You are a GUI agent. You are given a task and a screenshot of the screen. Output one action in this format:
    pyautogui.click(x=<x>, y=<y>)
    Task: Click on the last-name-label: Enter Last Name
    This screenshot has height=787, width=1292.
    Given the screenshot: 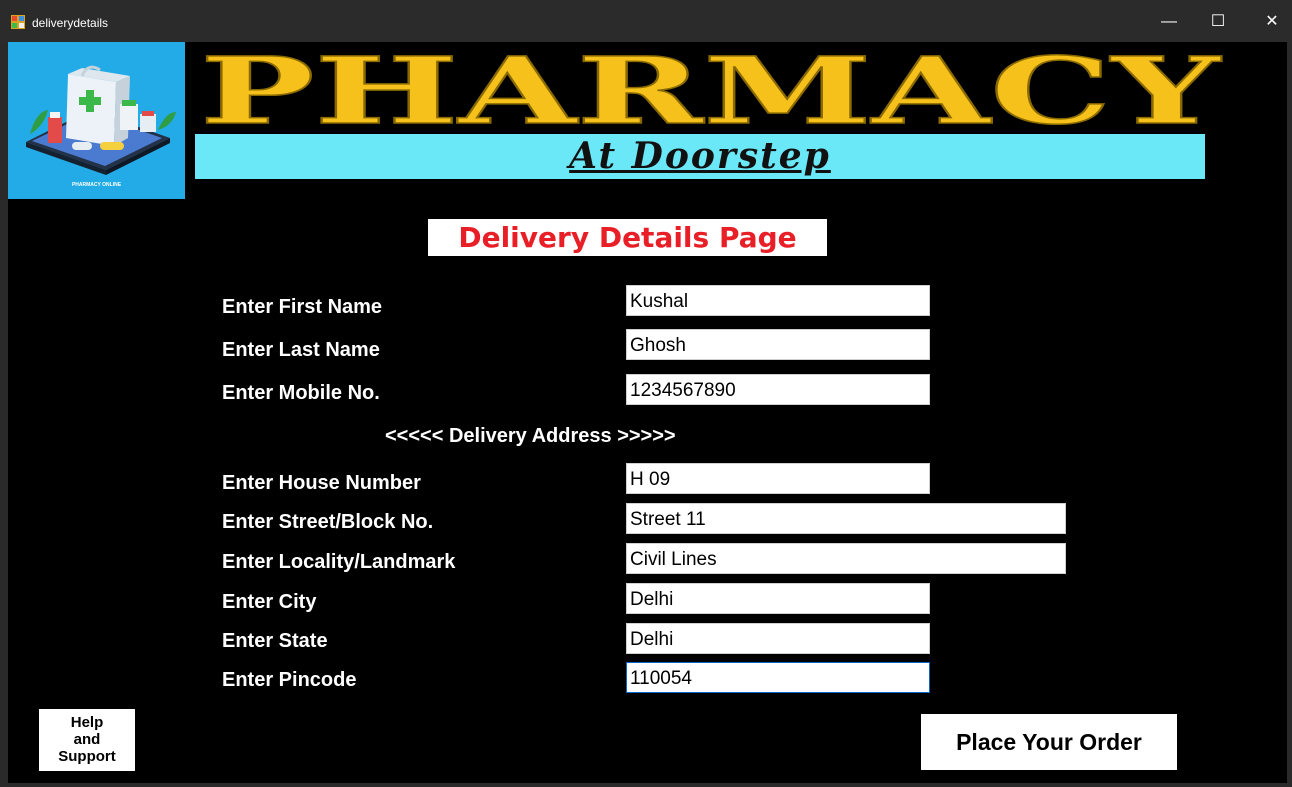 What is the action you would take?
    pyautogui.click(x=301, y=350)
    